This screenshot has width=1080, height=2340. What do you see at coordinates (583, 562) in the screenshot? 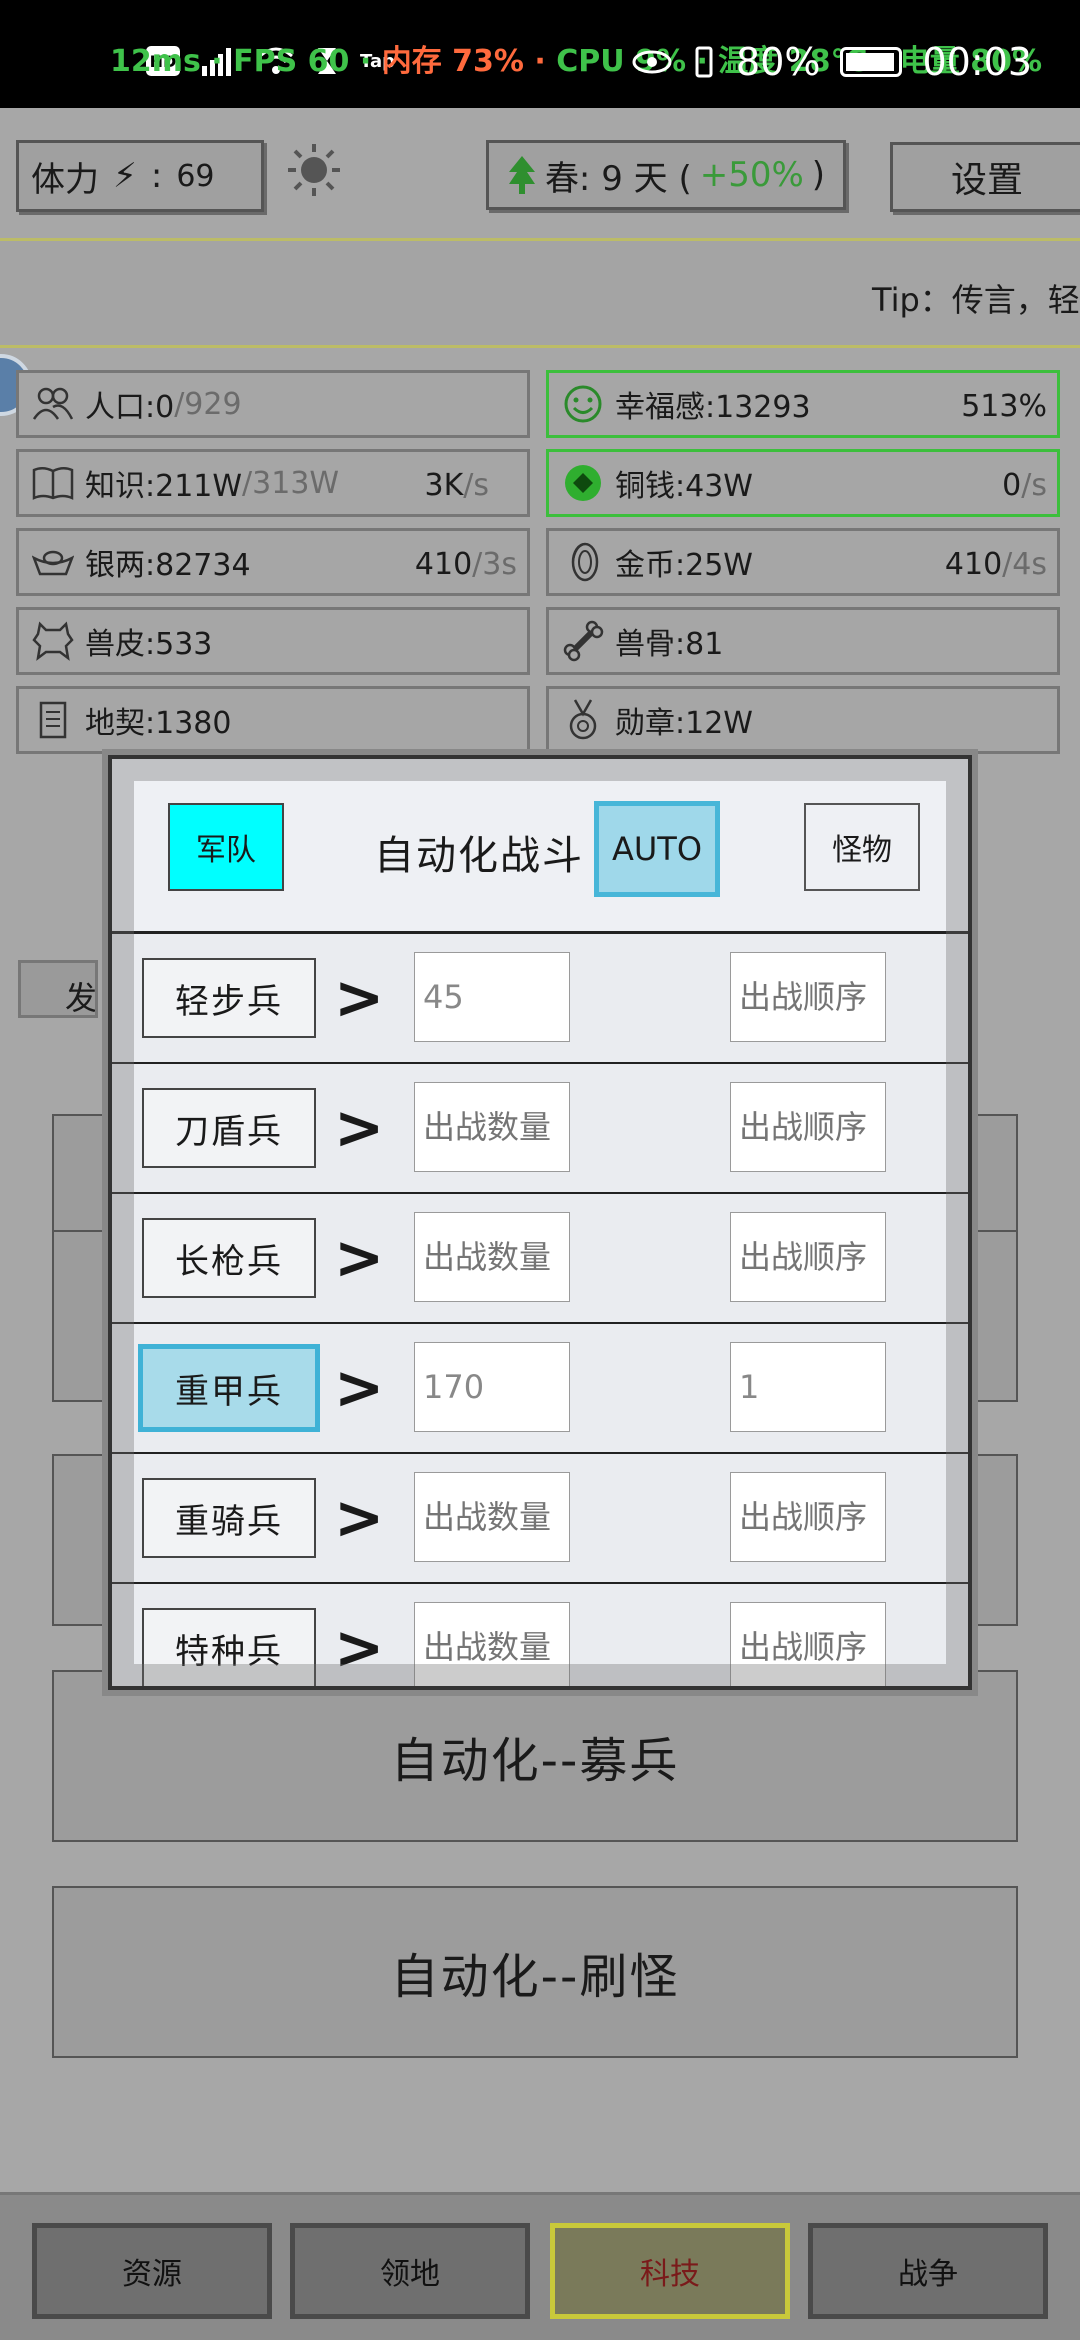
I see `gold-coin-icon` at bounding box center [583, 562].